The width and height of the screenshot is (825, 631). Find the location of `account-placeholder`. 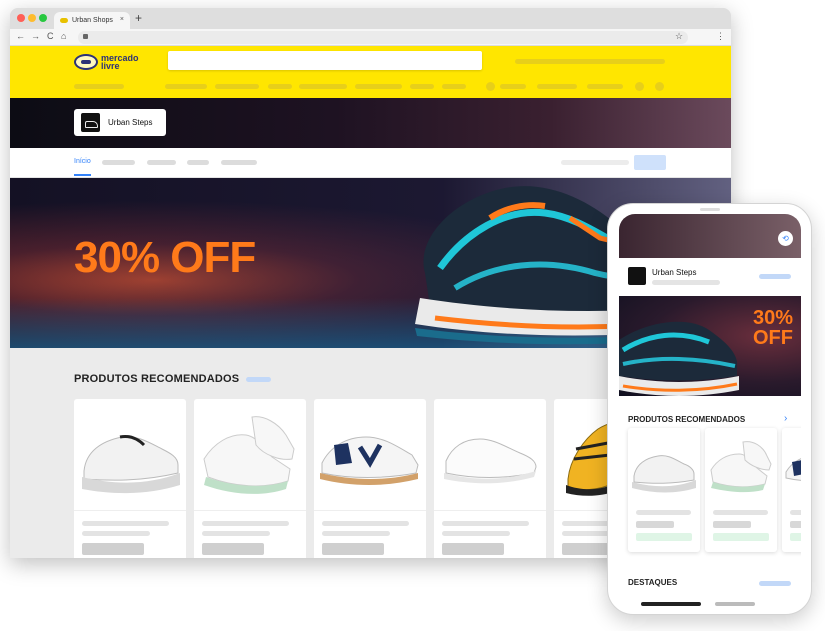

account-placeholder is located at coordinates (513, 86).